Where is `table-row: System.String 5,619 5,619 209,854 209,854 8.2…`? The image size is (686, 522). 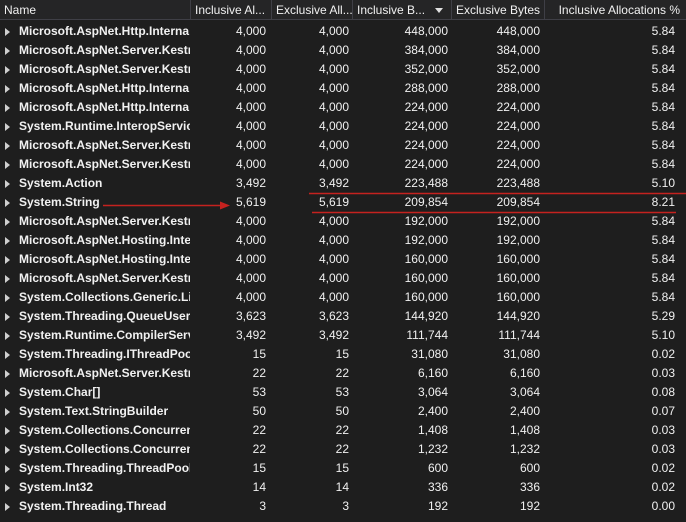 table-row: System.String 5,619 5,619 209,854 209,854 8.2… is located at coordinates (343, 202).